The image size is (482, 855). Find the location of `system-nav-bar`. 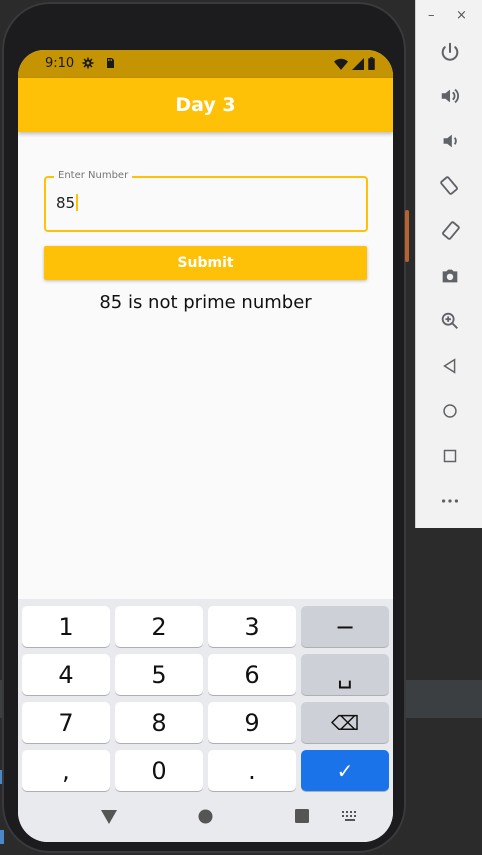

system-nav-bar is located at coordinates (205, 818).